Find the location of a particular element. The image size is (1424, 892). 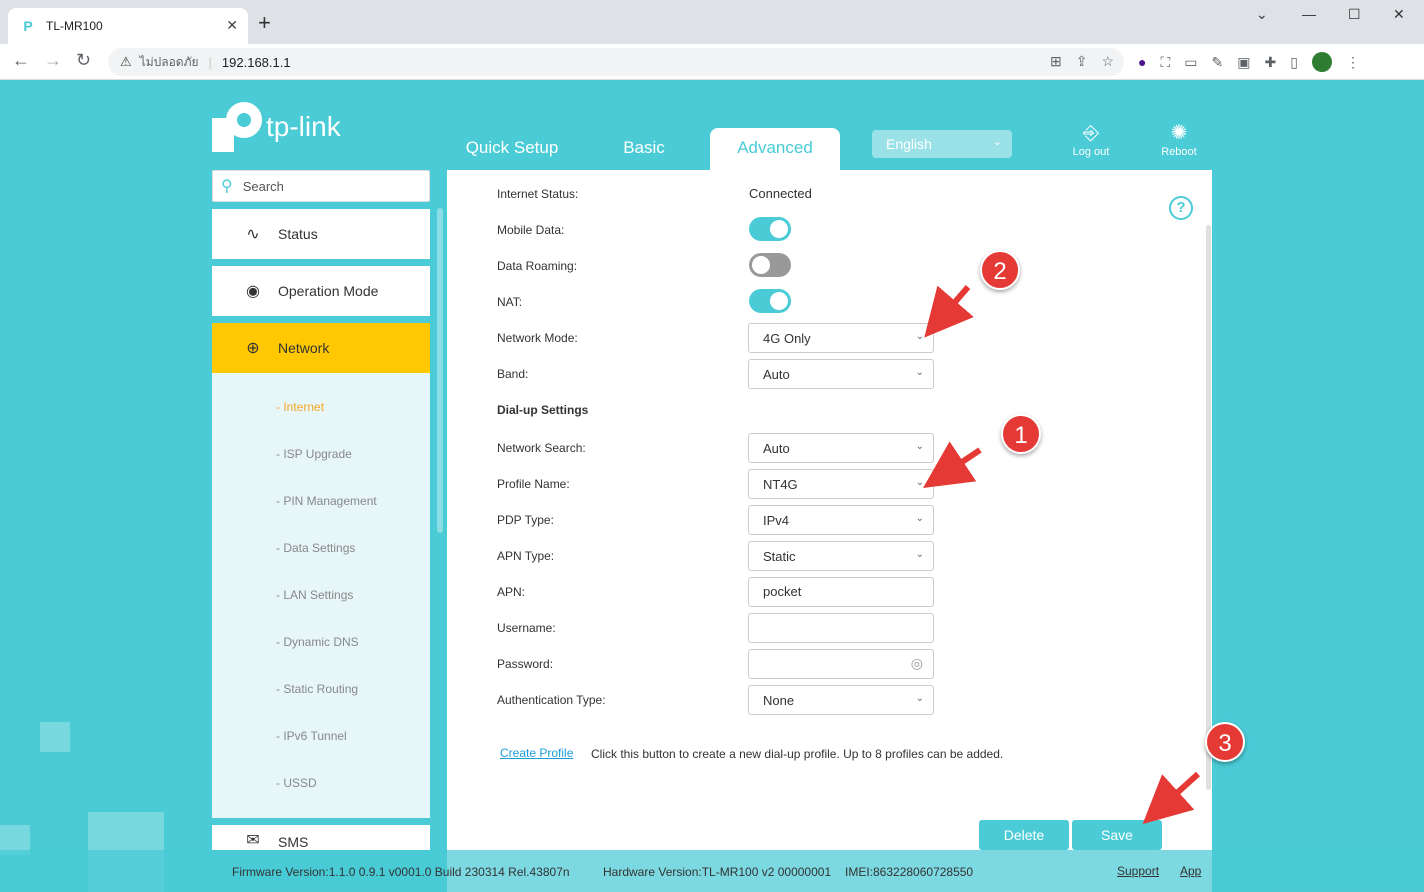

annotation-arrows is located at coordinates (1062, 555).